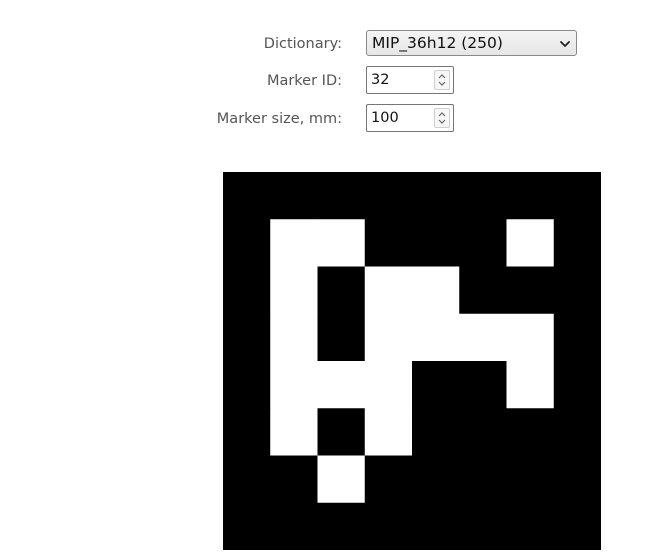  What do you see at coordinates (304, 81) in the screenshot?
I see `marker-id-label: Marker ID:` at bounding box center [304, 81].